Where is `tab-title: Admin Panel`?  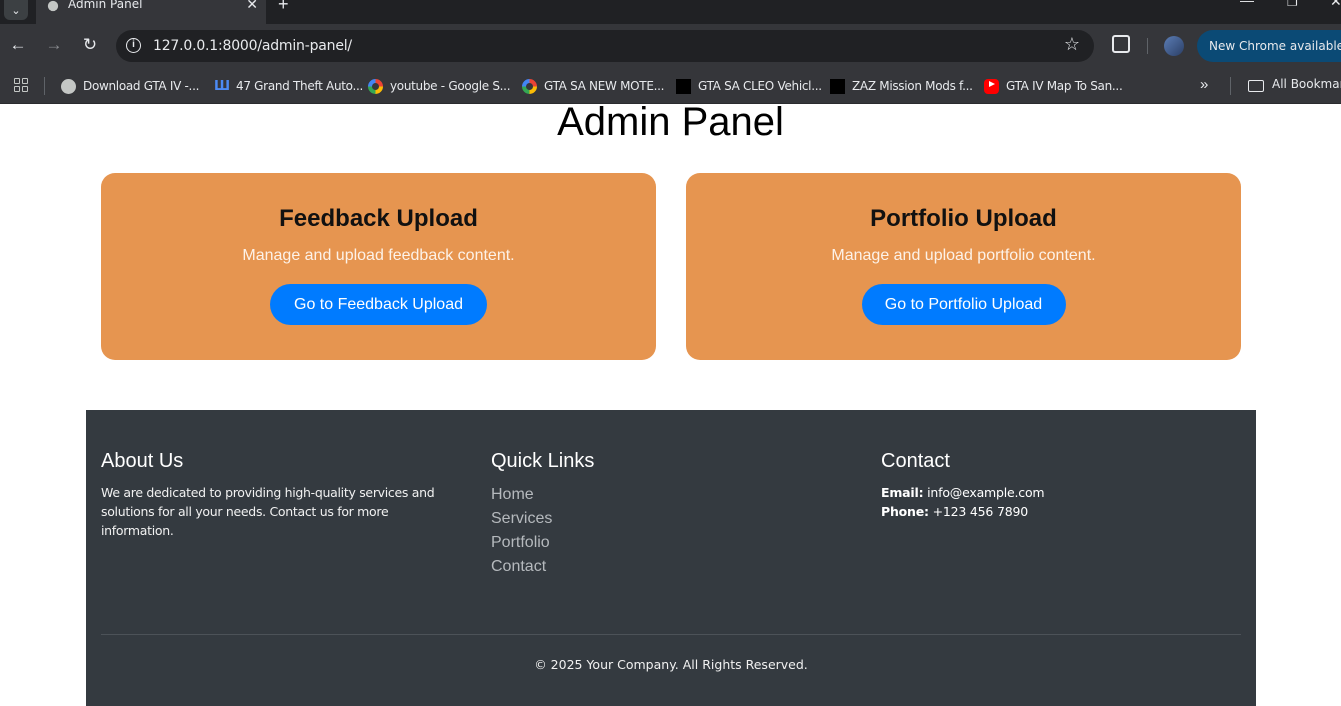 tab-title: Admin Panel is located at coordinates (105, 5).